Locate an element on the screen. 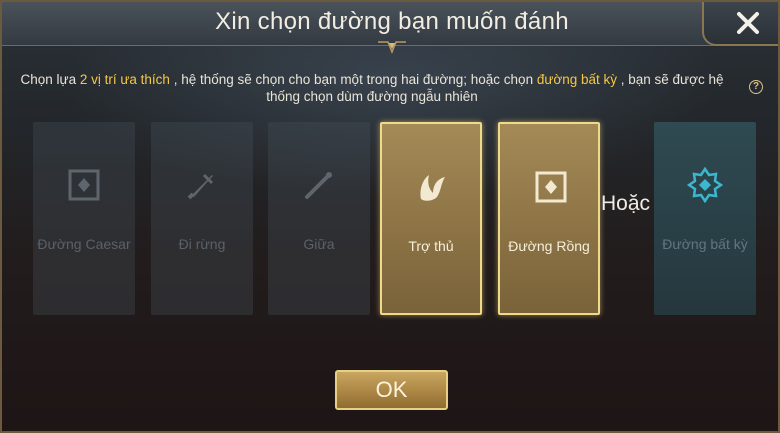 Image resolution: width=780 pixels, height=433 pixels. title-ornament-icon is located at coordinates (392, 47).